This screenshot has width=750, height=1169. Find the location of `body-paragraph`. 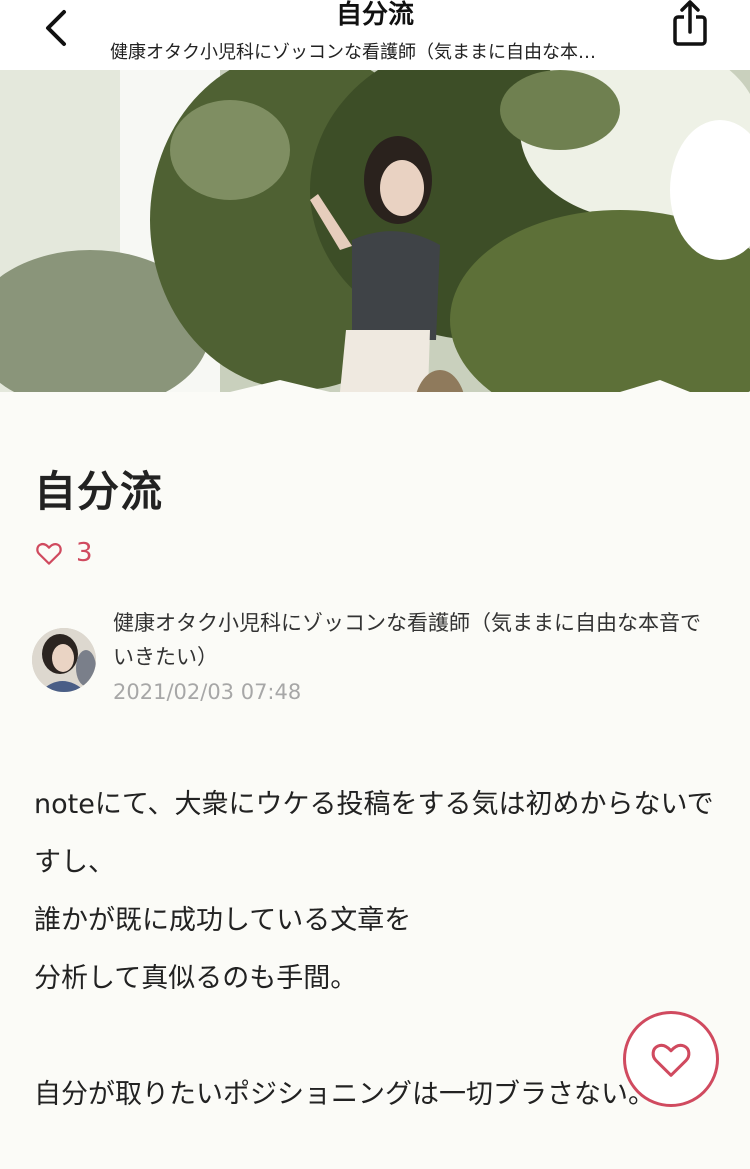

body-paragraph is located at coordinates (374, 1037).